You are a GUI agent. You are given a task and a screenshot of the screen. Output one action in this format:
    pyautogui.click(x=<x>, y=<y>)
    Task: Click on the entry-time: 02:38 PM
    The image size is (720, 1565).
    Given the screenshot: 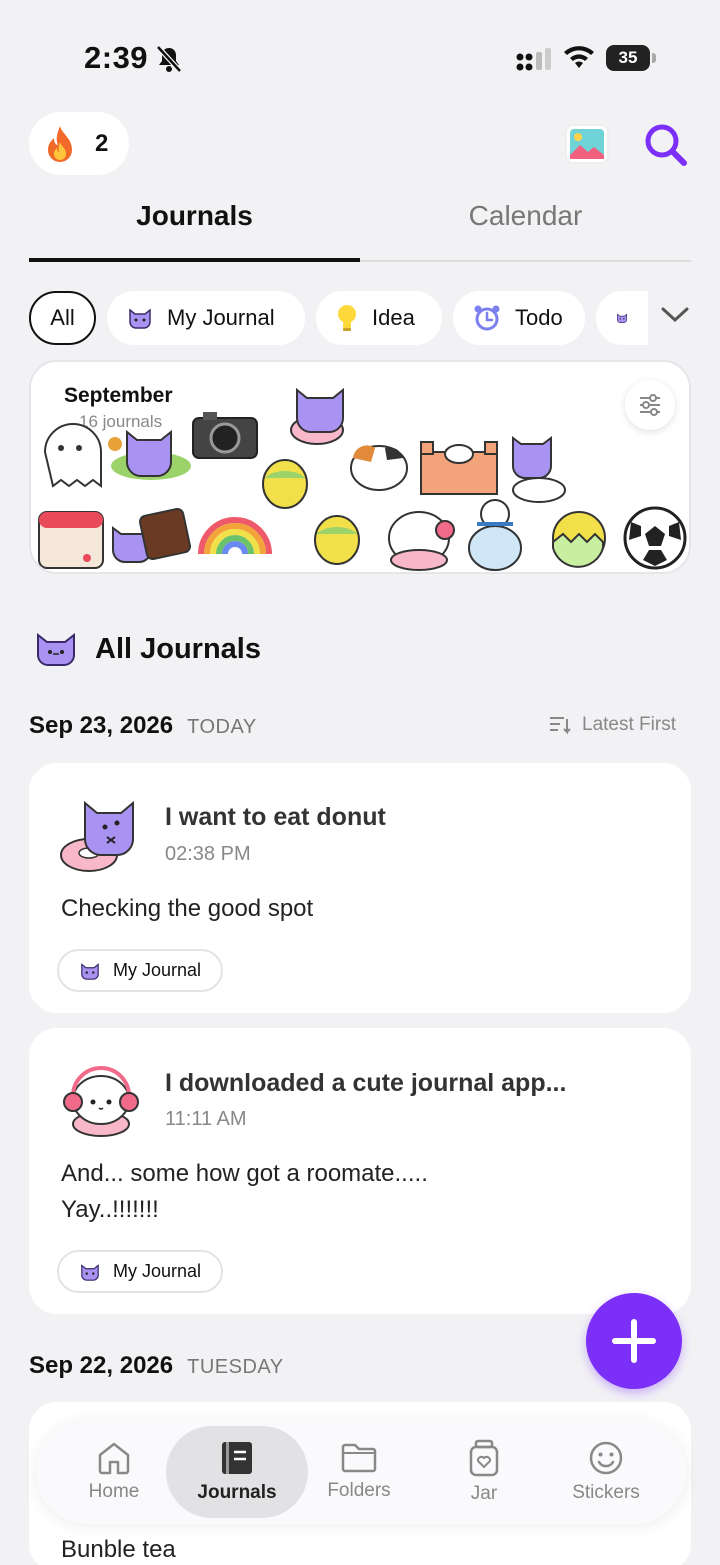 What is the action you would take?
    pyautogui.click(x=208, y=854)
    